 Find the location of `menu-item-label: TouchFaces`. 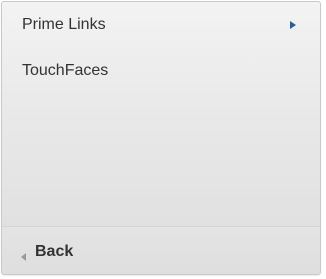

menu-item-label: TouchFaces is located at coordinates (65, 70).